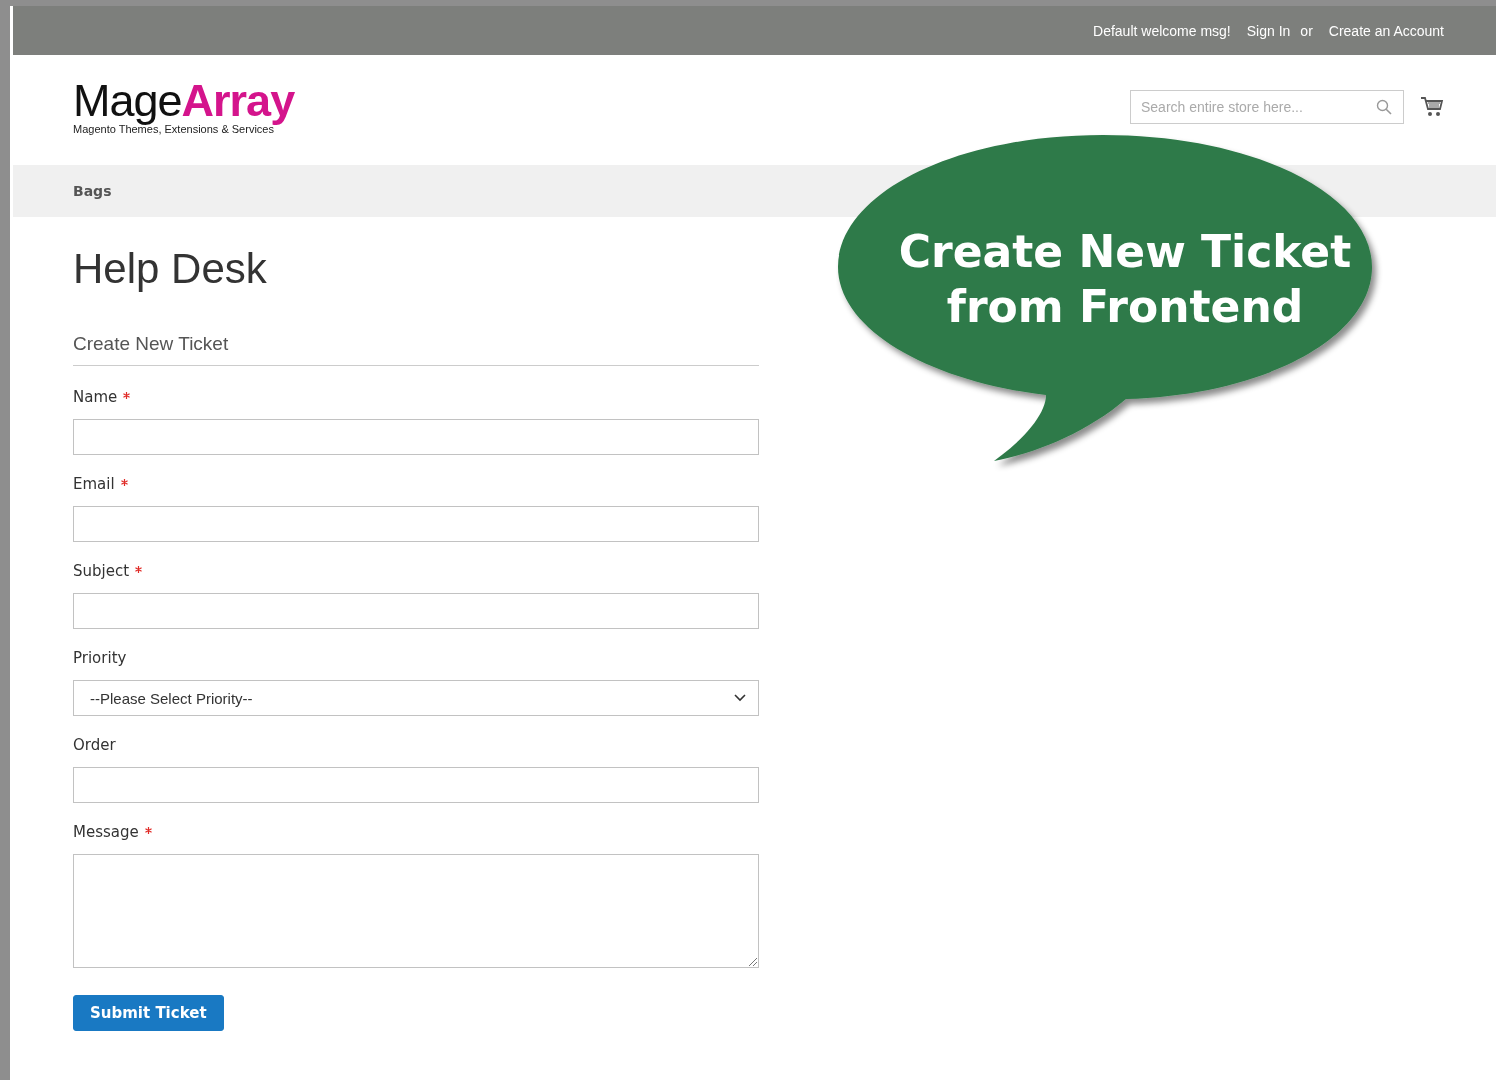 This screenshot has height=1080, width=1496. What do you see at coordinates (95, 397) in the screenshot?
I see `field-label: Name` at bounding box center [95, 397].